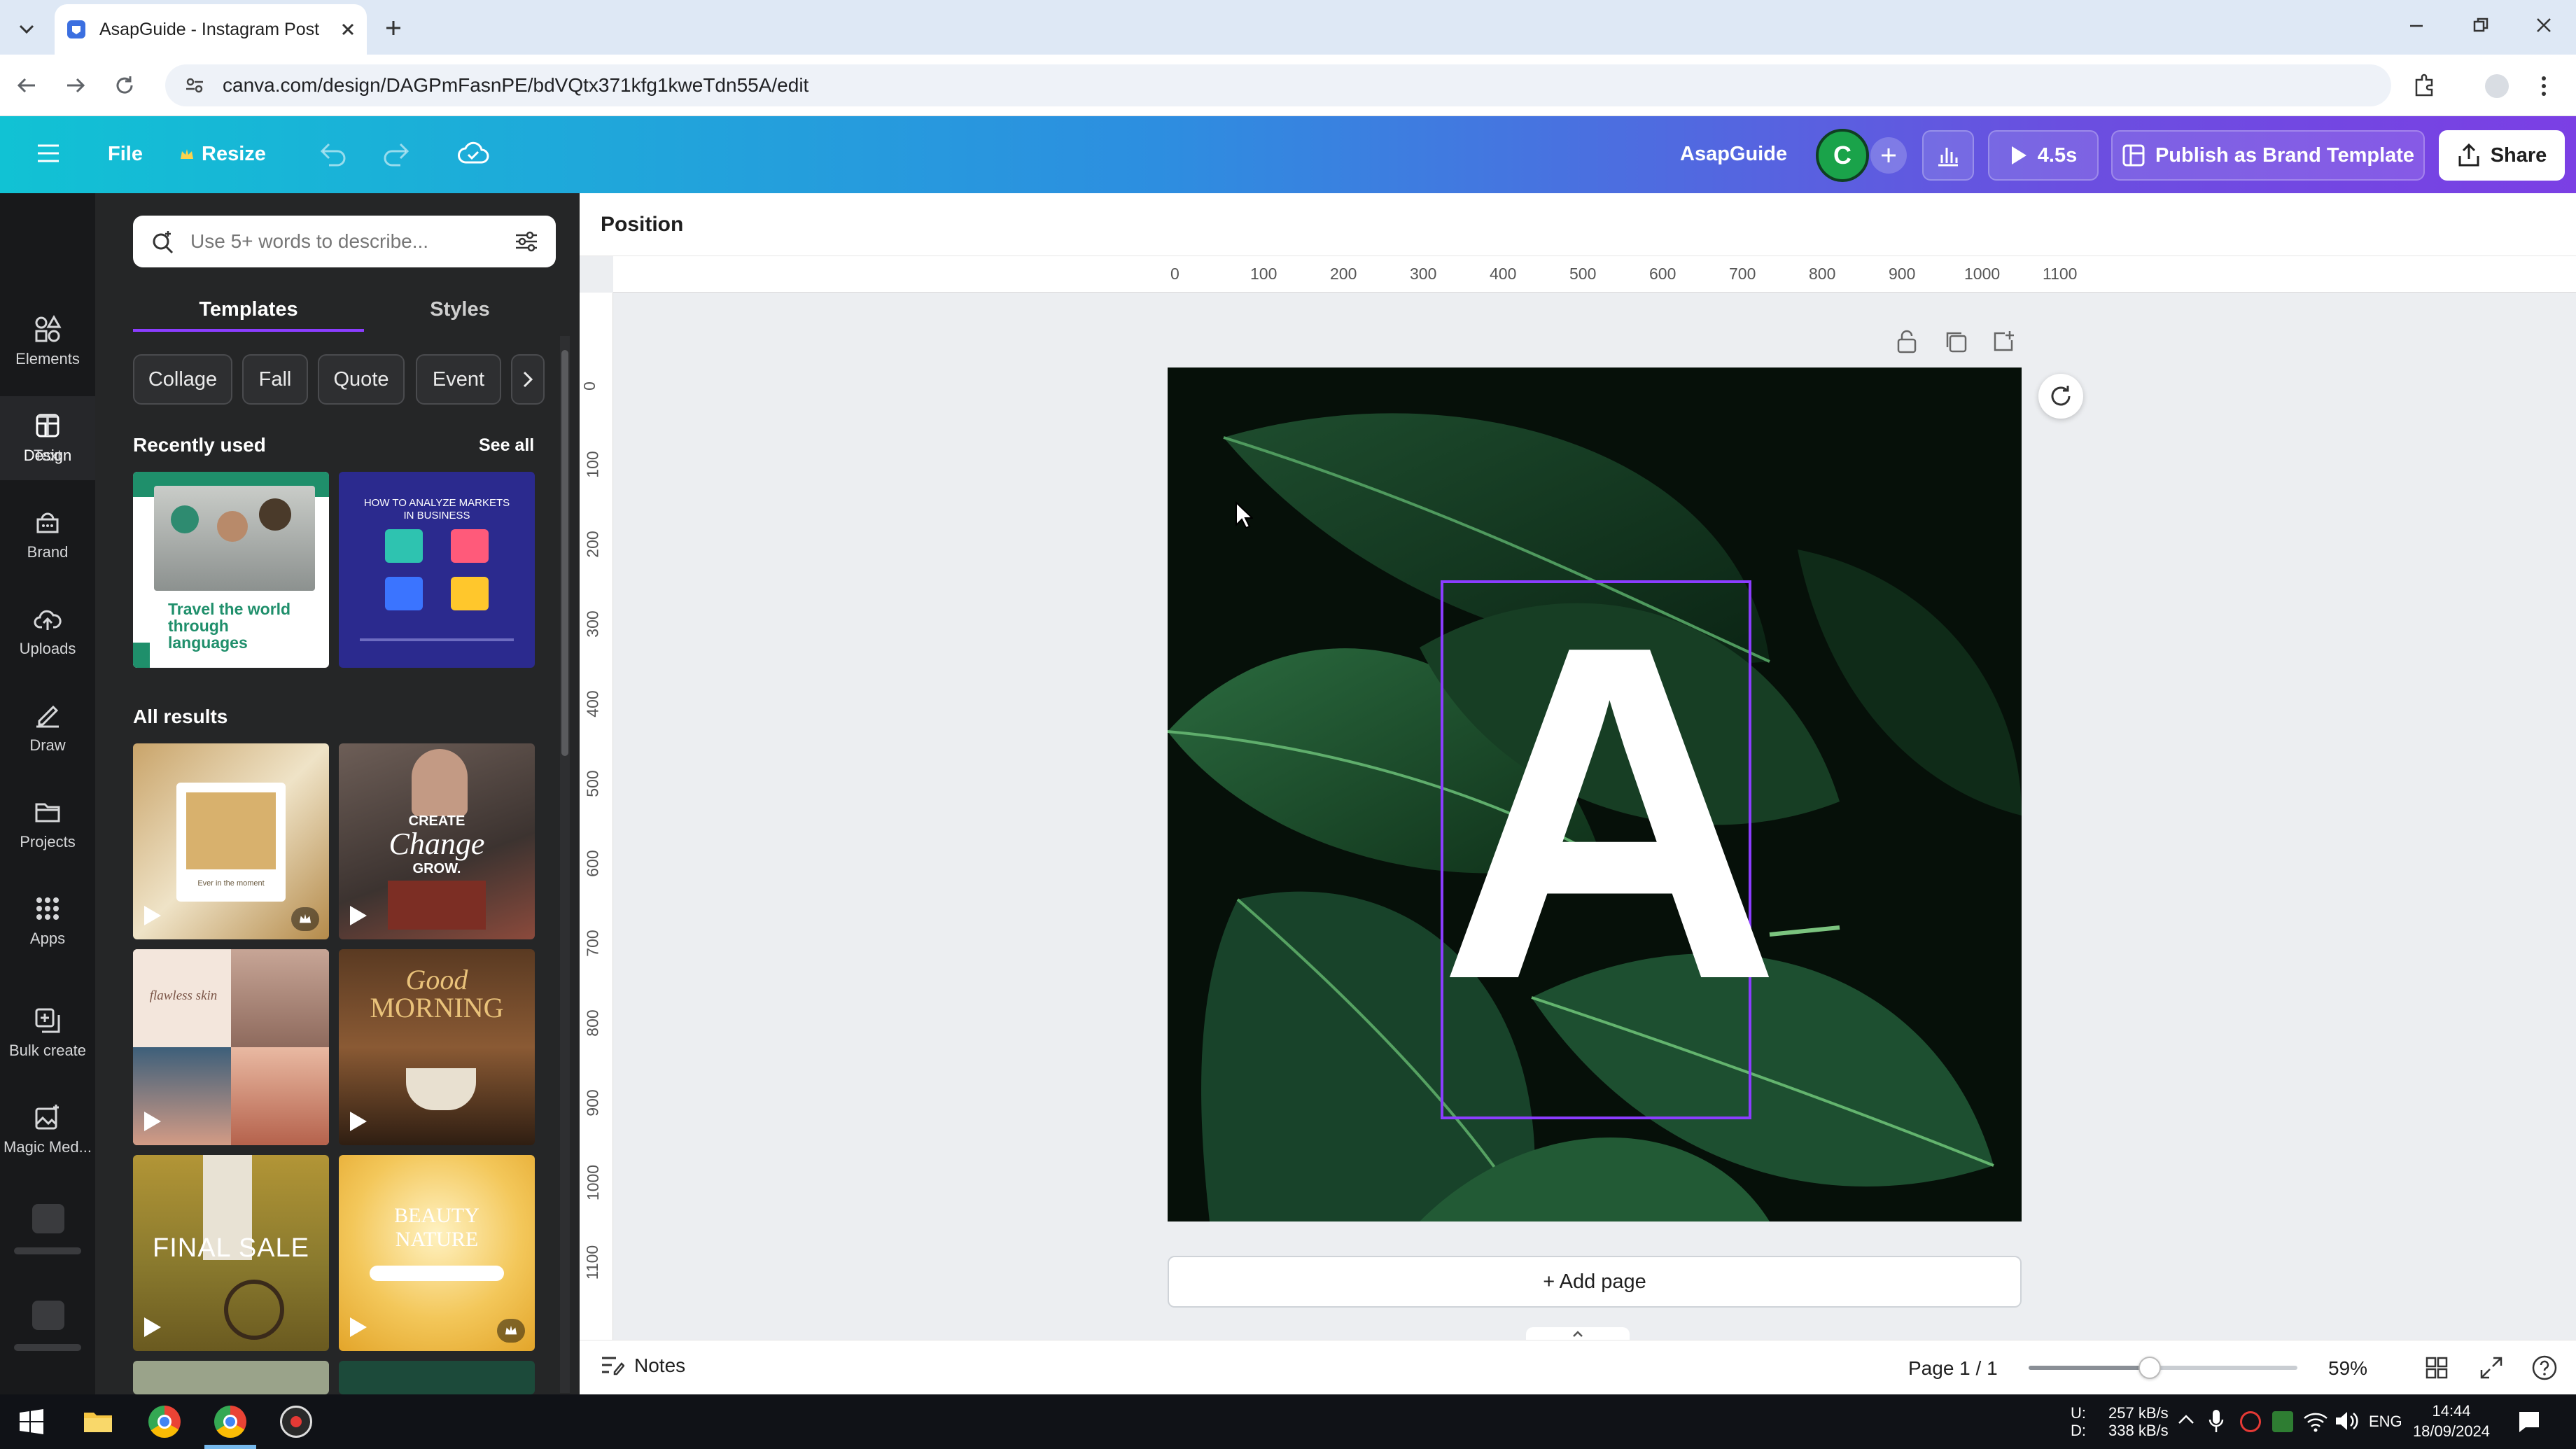  What do you see at coordinates (2491, 1368) in the screenshot?
I see `fullscreen-icon` at bounding box center [2491, 1368].